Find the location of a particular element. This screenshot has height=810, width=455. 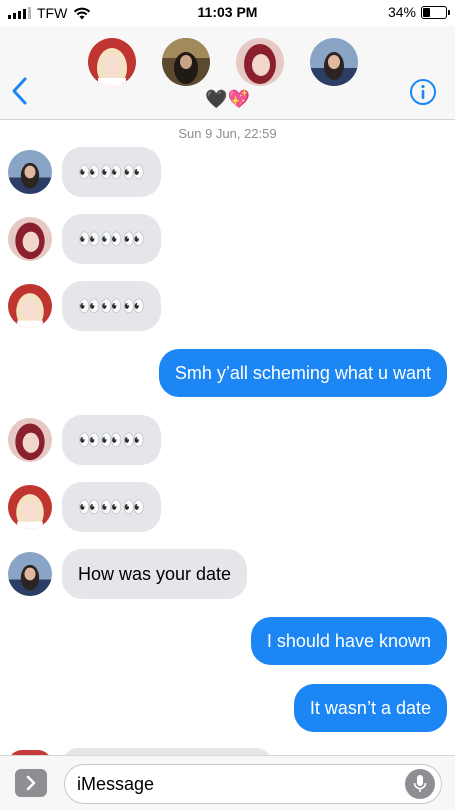

clock: 11:03 PM is located at coordinates (227, 12).